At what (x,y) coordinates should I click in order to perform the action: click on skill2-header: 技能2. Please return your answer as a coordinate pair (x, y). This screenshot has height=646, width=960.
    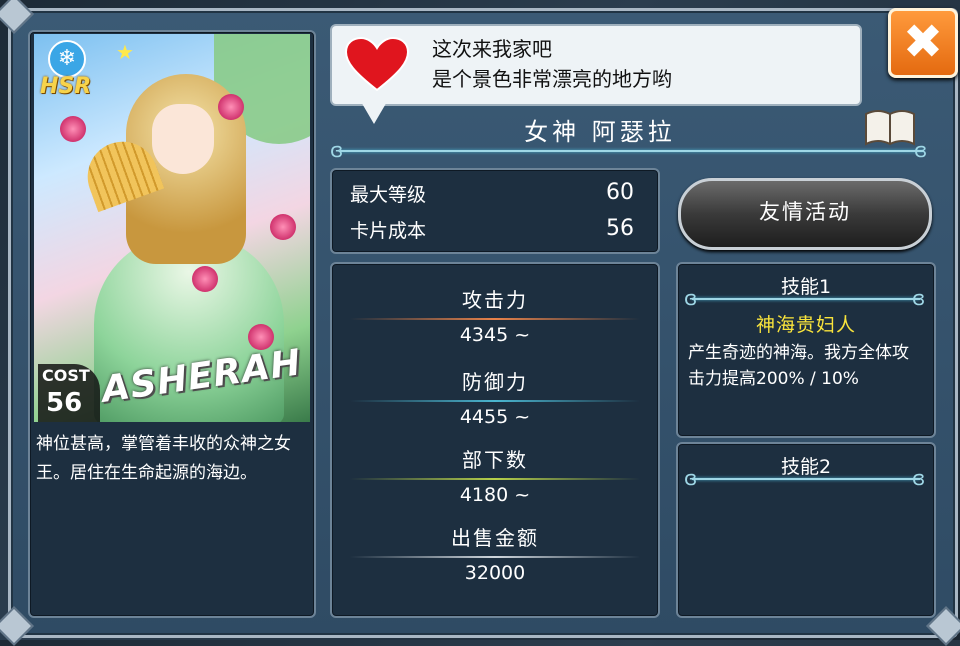
    Looking at the image, I should click on (806, 467).